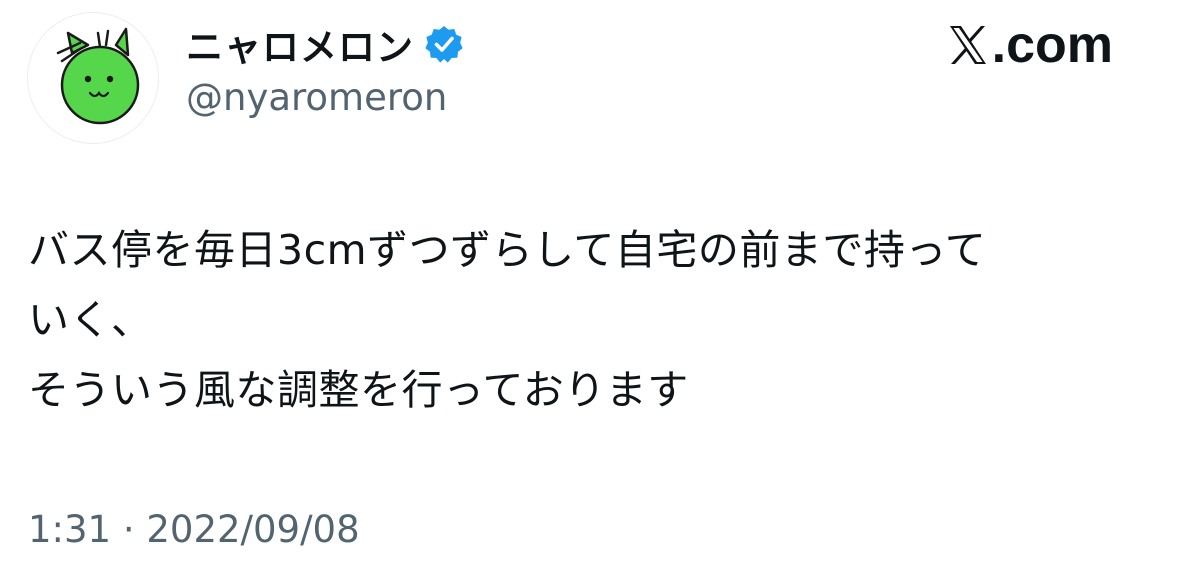  What do you see at coordinates (90, 320) in the screenshot?
I see `tweet-text-line: いく、` at bounding box center [90, 320].